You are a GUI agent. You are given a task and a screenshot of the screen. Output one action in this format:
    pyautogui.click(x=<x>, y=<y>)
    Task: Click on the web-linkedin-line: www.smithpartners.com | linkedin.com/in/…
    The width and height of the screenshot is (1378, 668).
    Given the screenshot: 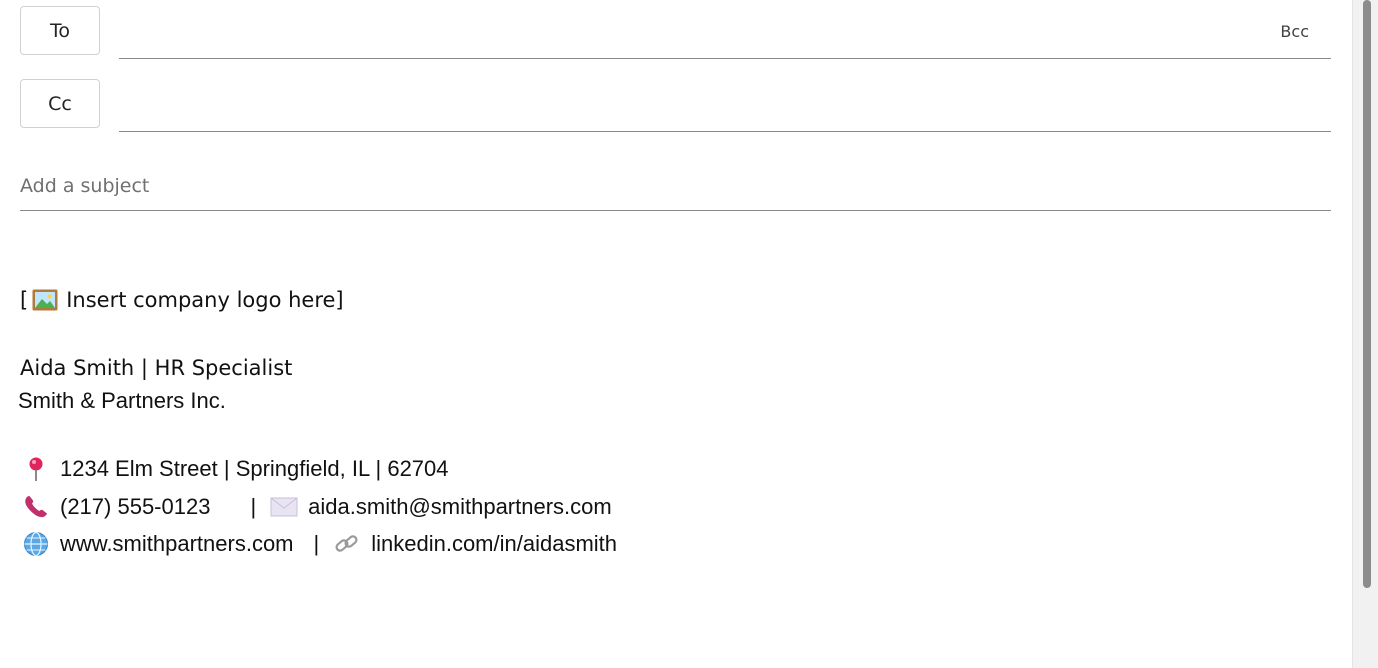 What is the action you would take?
    pyautogui.click(x=319, y=544)
    